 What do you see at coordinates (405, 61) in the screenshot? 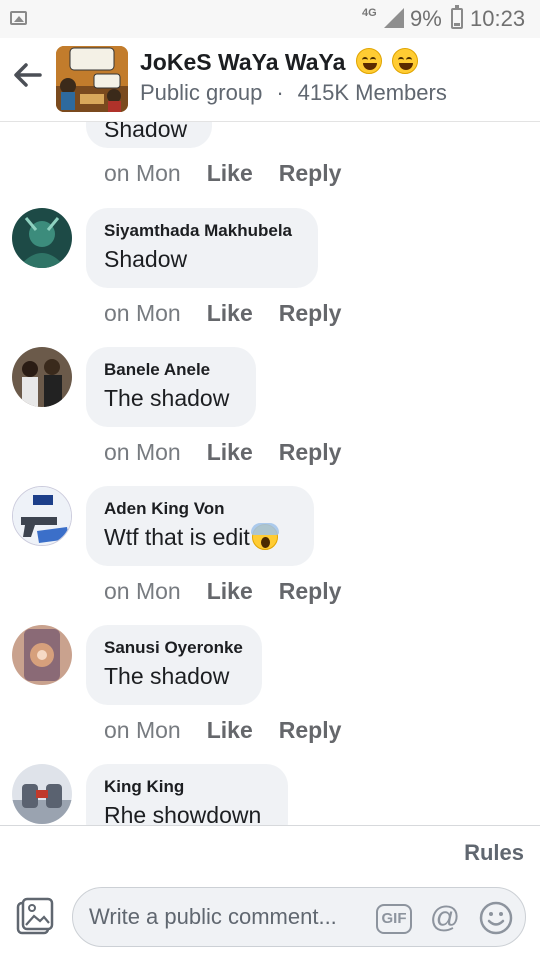
I see `laughing-emoji-icon` at bounding box center [405, 61].